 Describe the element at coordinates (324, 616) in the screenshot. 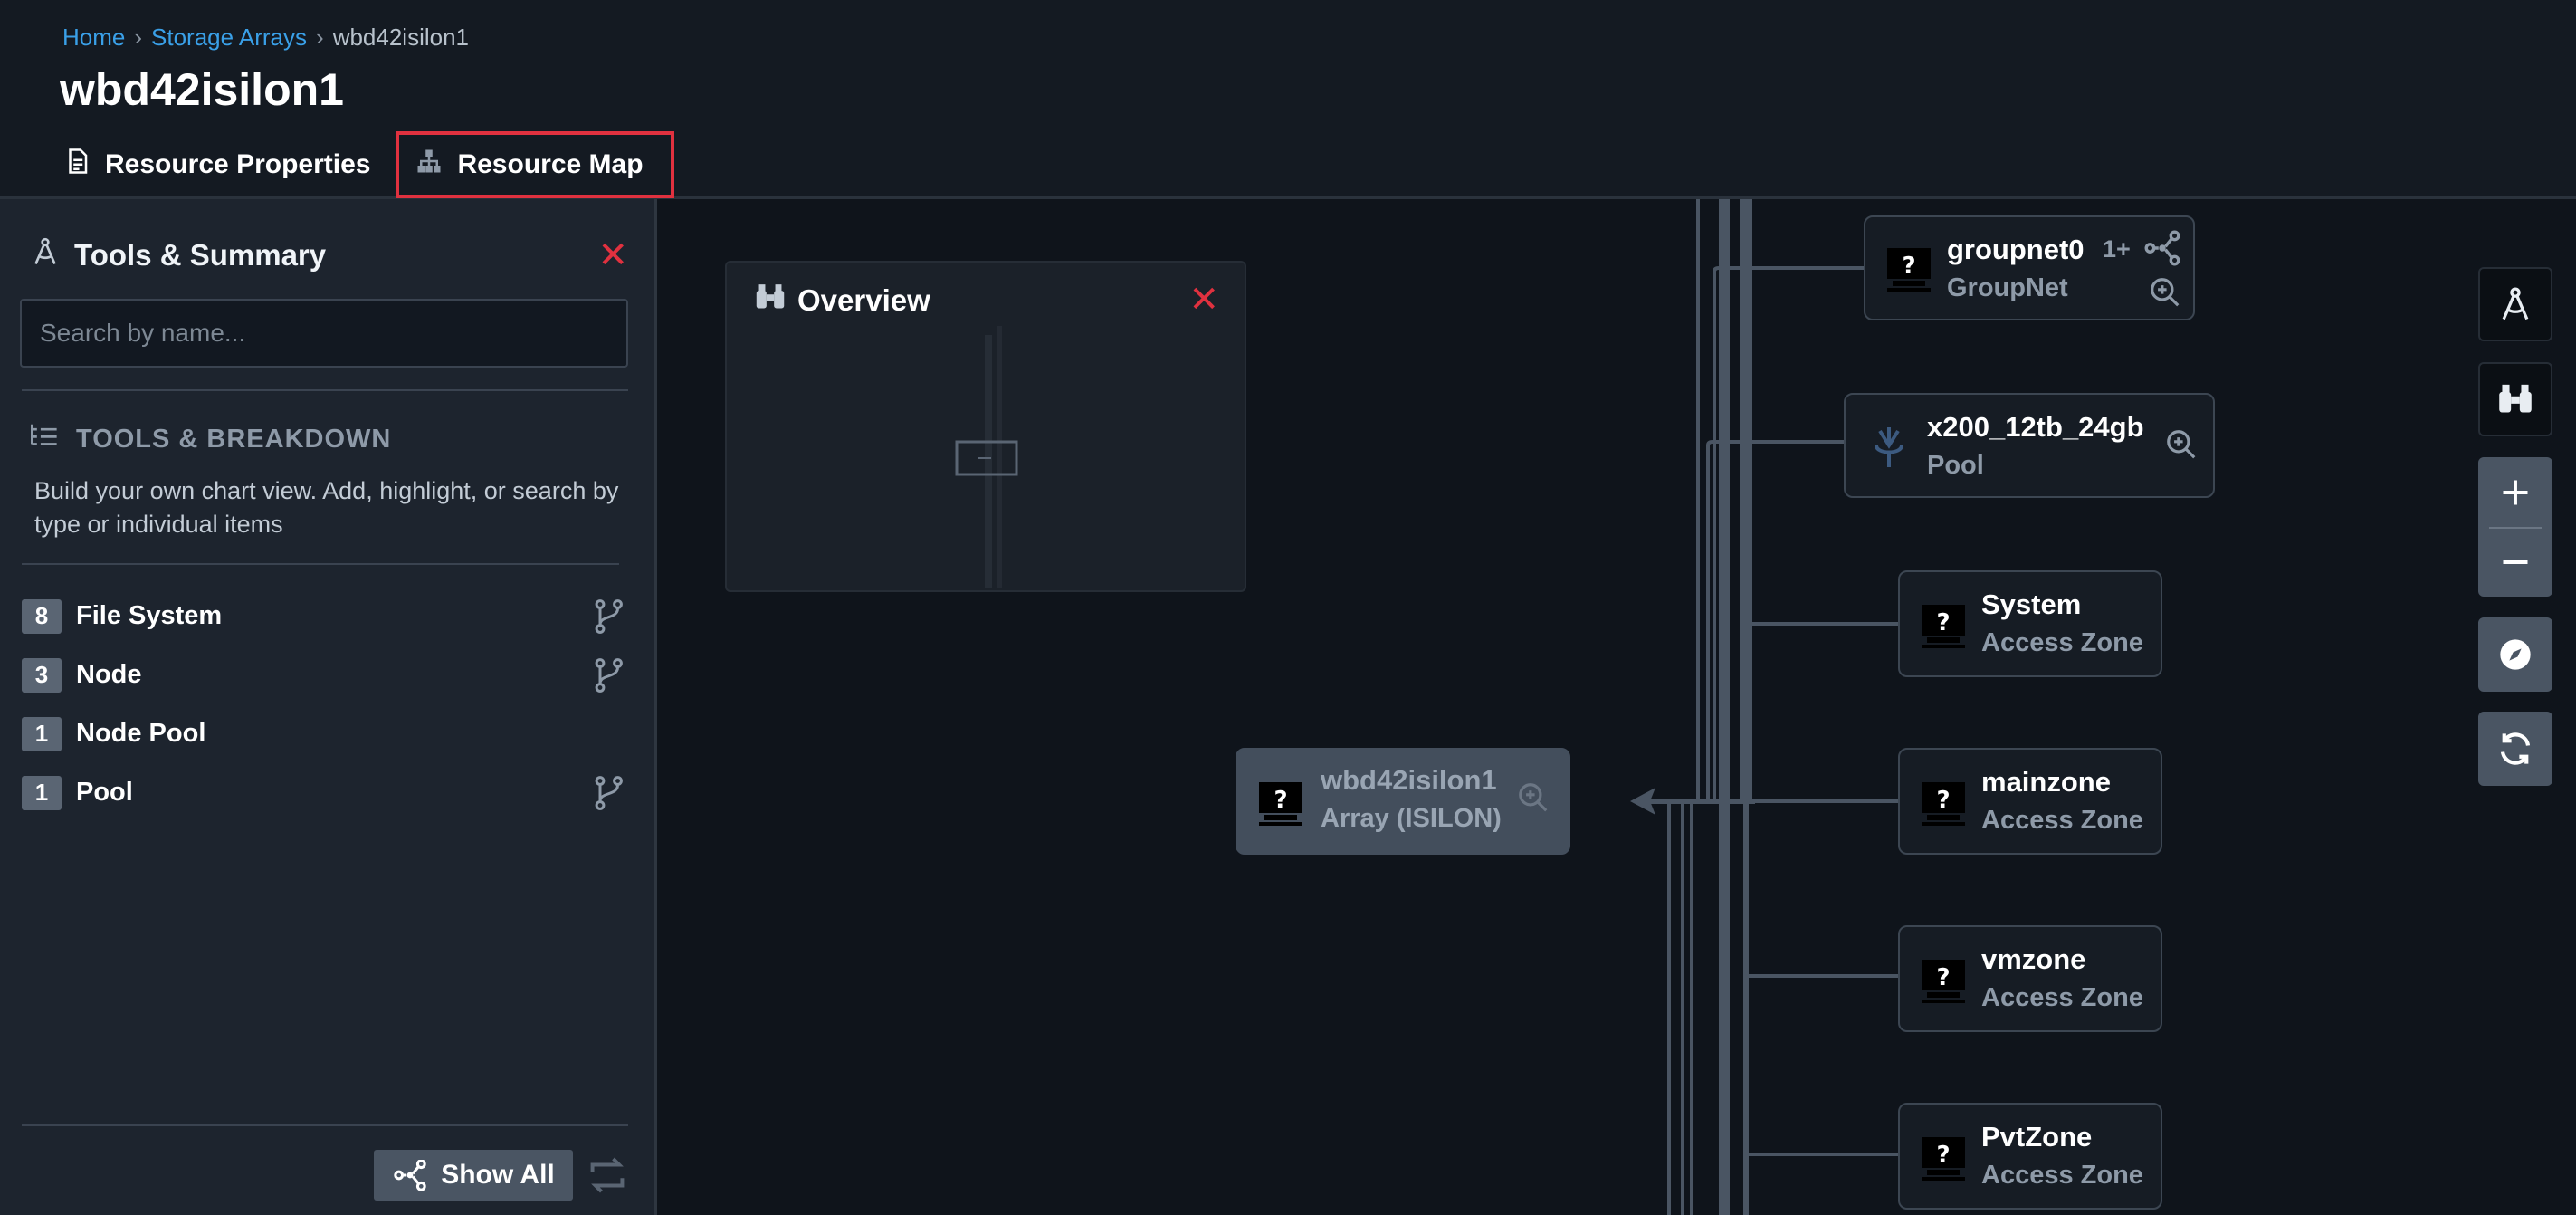

I see `list-item: 8 File System` at that location.